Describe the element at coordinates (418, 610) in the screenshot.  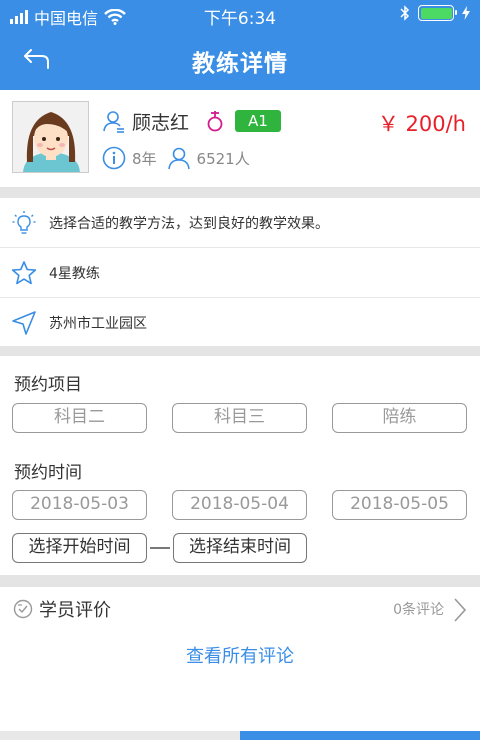
I see `review-count: 0条评论` at that location.